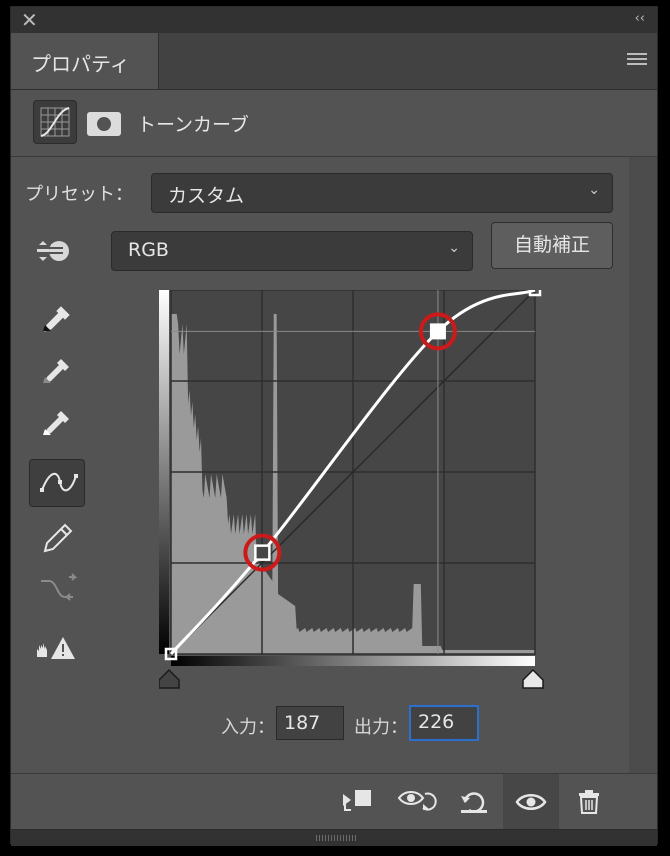  I want to click on pencil-draw-tool, so click(57, 539).